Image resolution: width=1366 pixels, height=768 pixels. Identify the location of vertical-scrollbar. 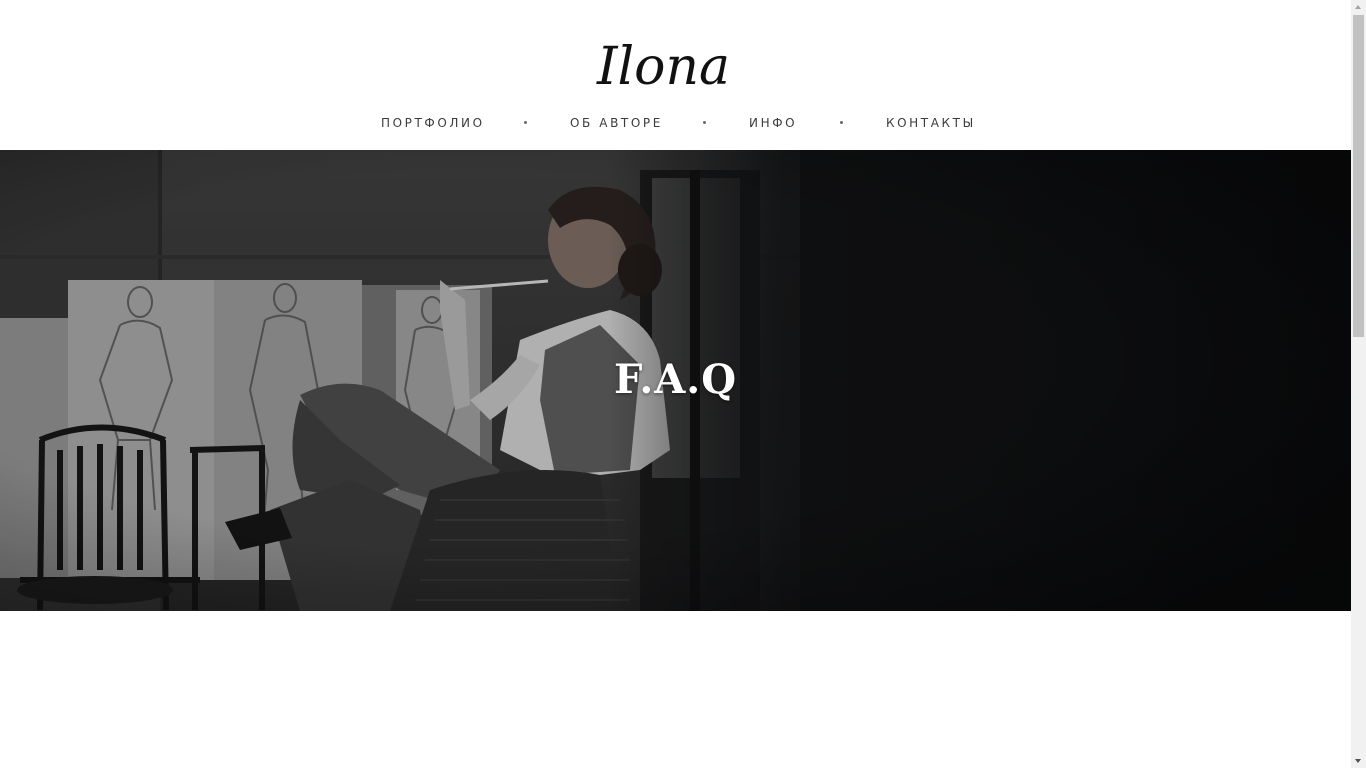
(1358, 384).